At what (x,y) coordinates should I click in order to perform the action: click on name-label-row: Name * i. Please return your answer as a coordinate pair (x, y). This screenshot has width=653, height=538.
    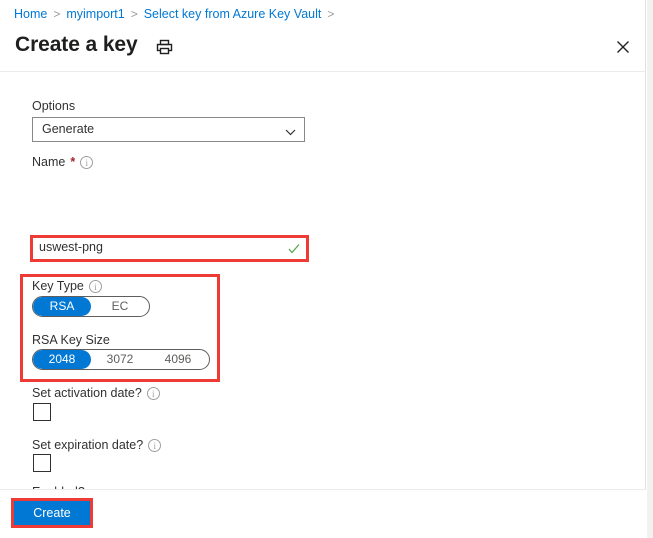
    Looking at the image, I should click on (63, 162).